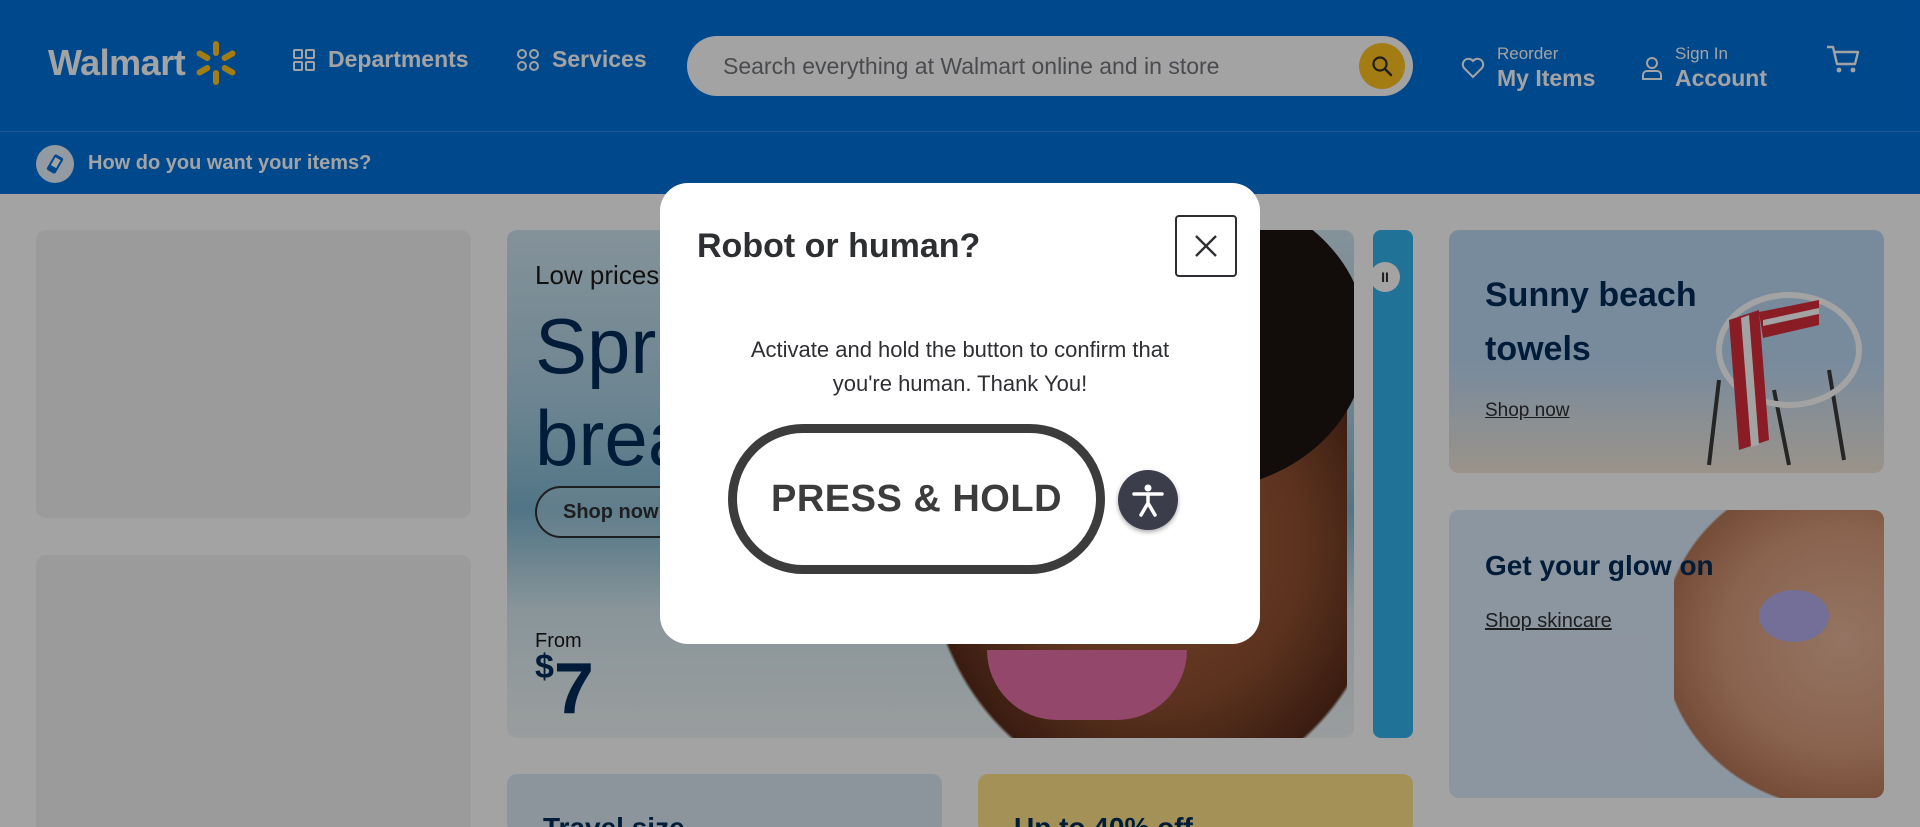 The height and width of the screenshot is (827, 1920). I want to click on close-icon, so click(1206, 246).